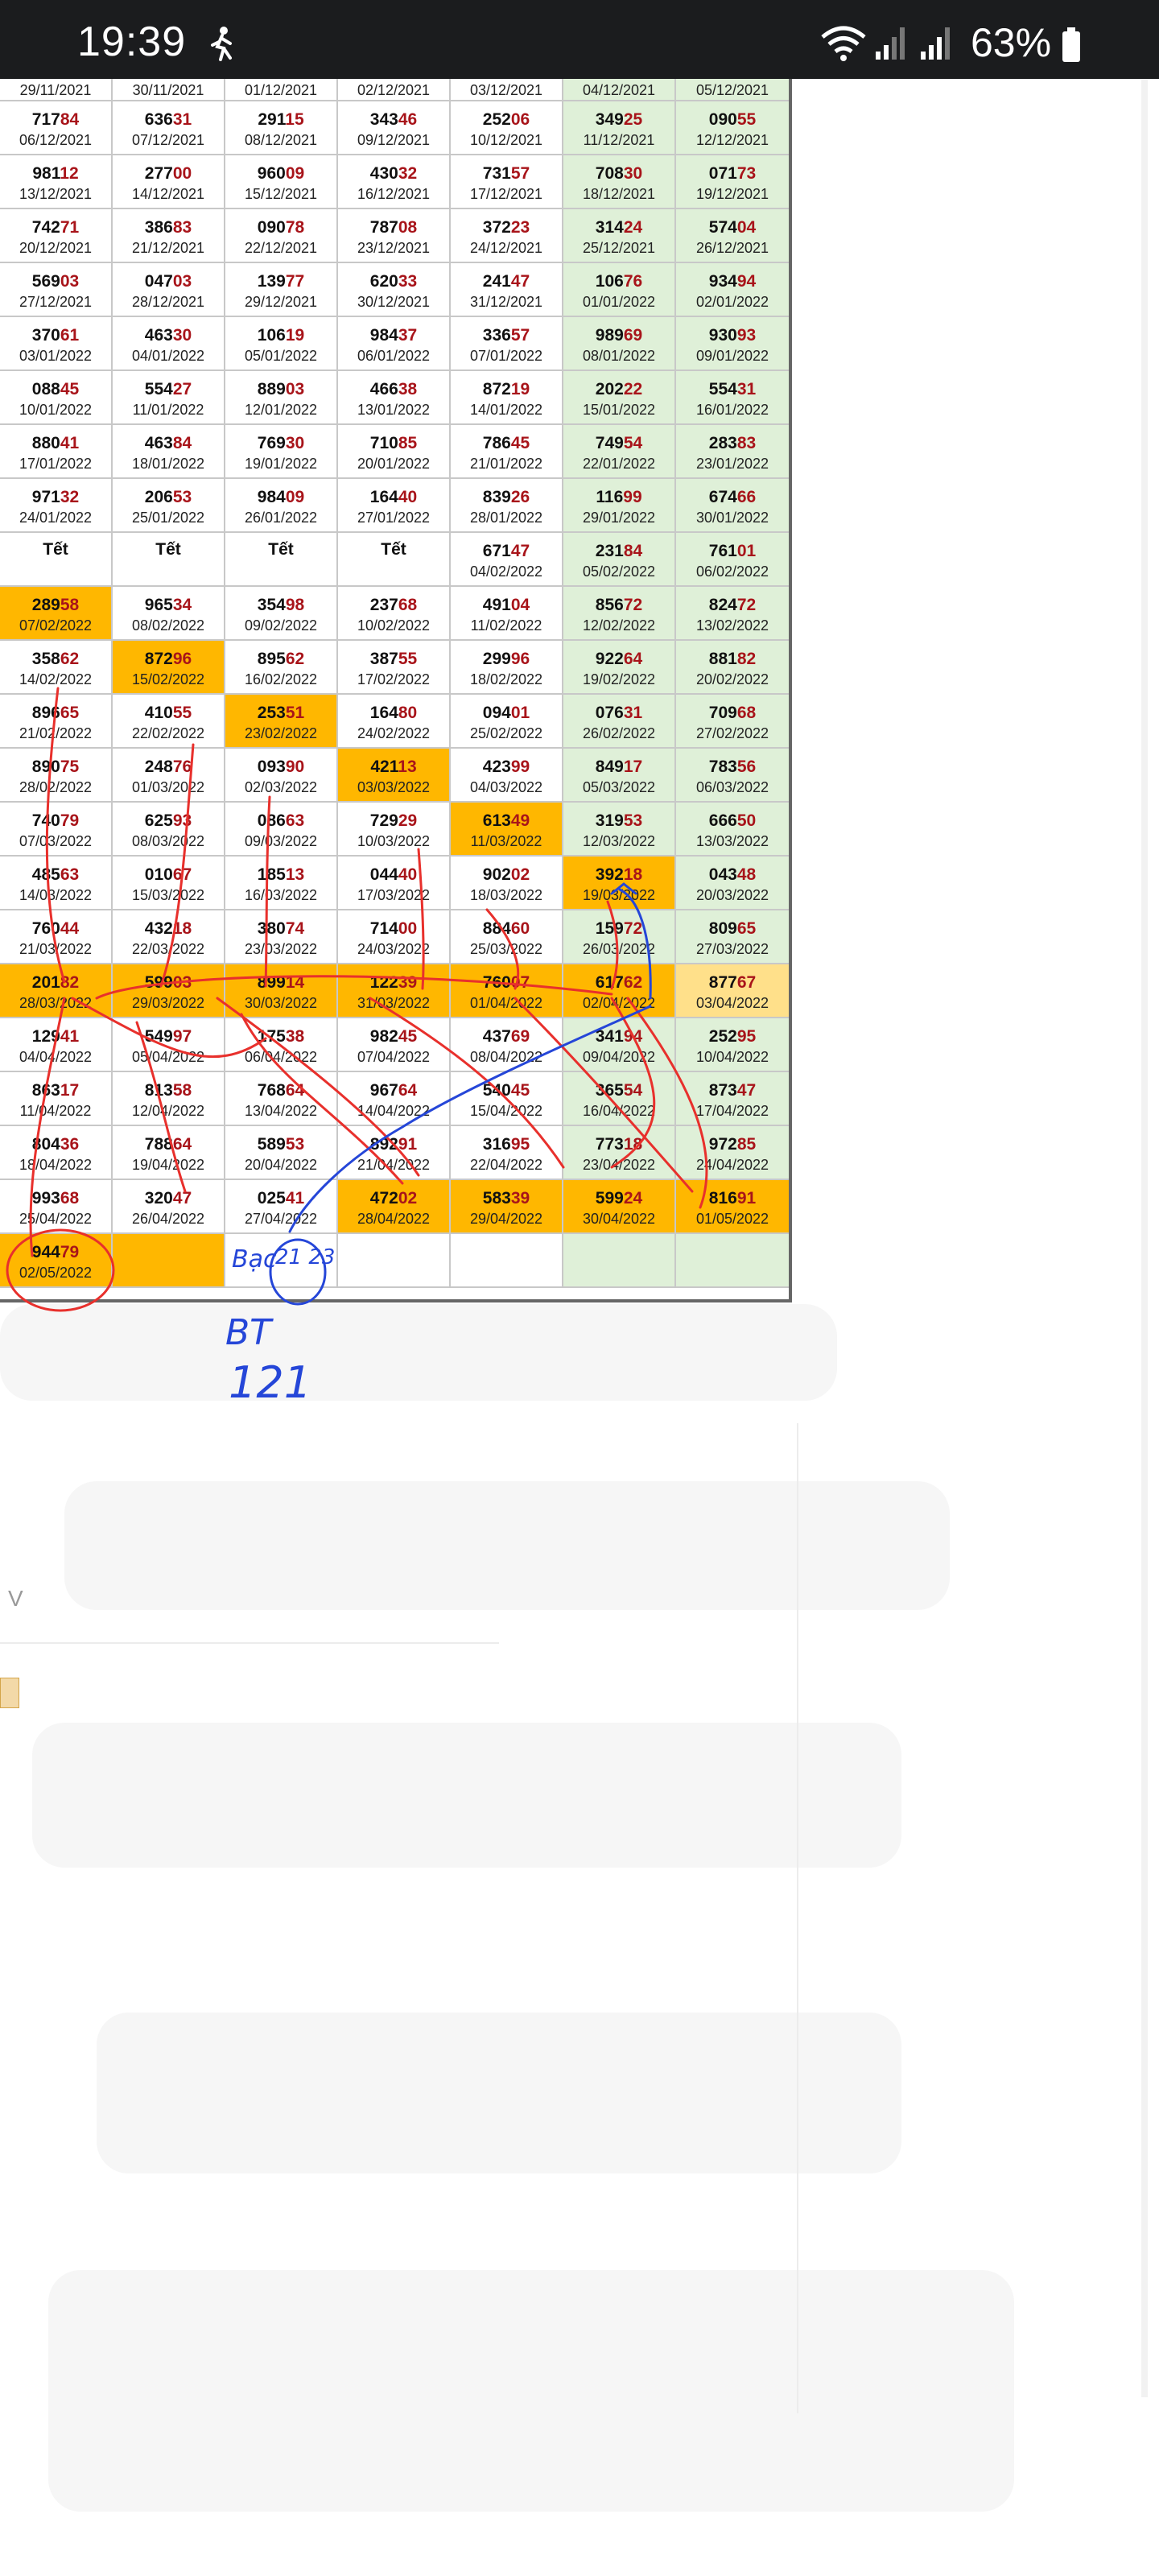  I want to click on table-cell: 38755 17/02/2022, so click(394, 668).